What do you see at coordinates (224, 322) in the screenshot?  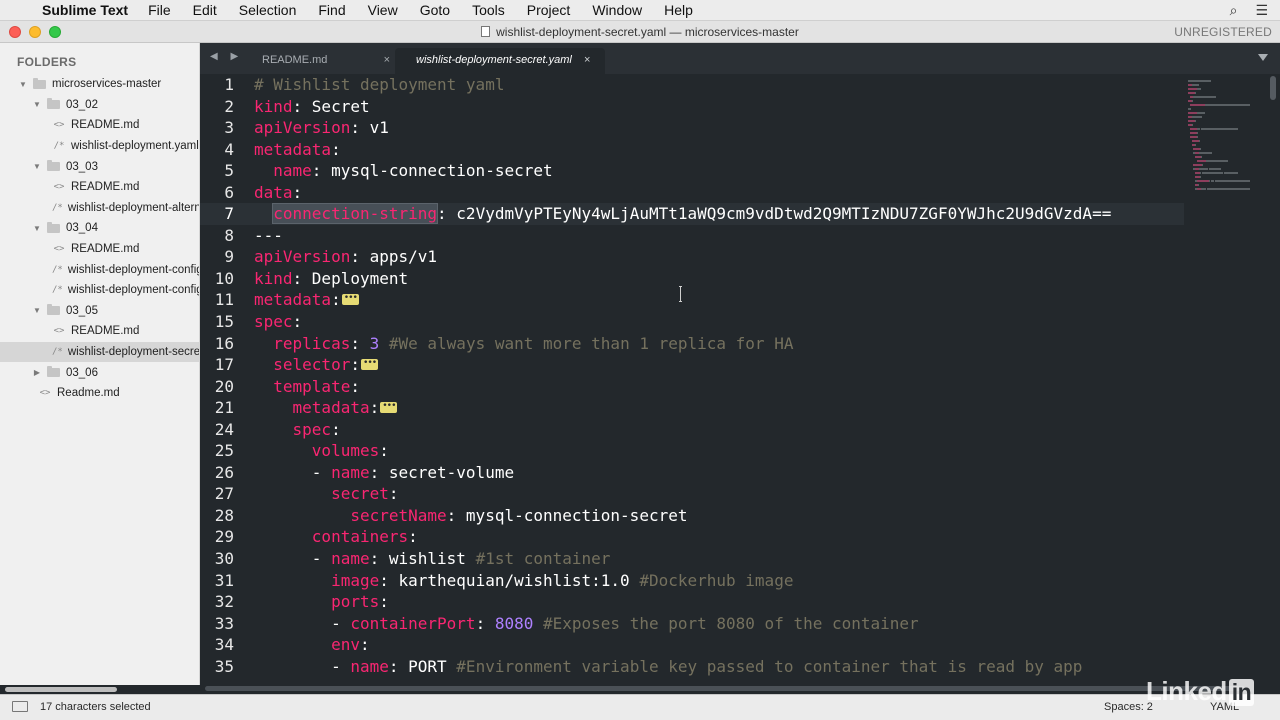 I see `line-number: 15` at bounding box center [224, 322].